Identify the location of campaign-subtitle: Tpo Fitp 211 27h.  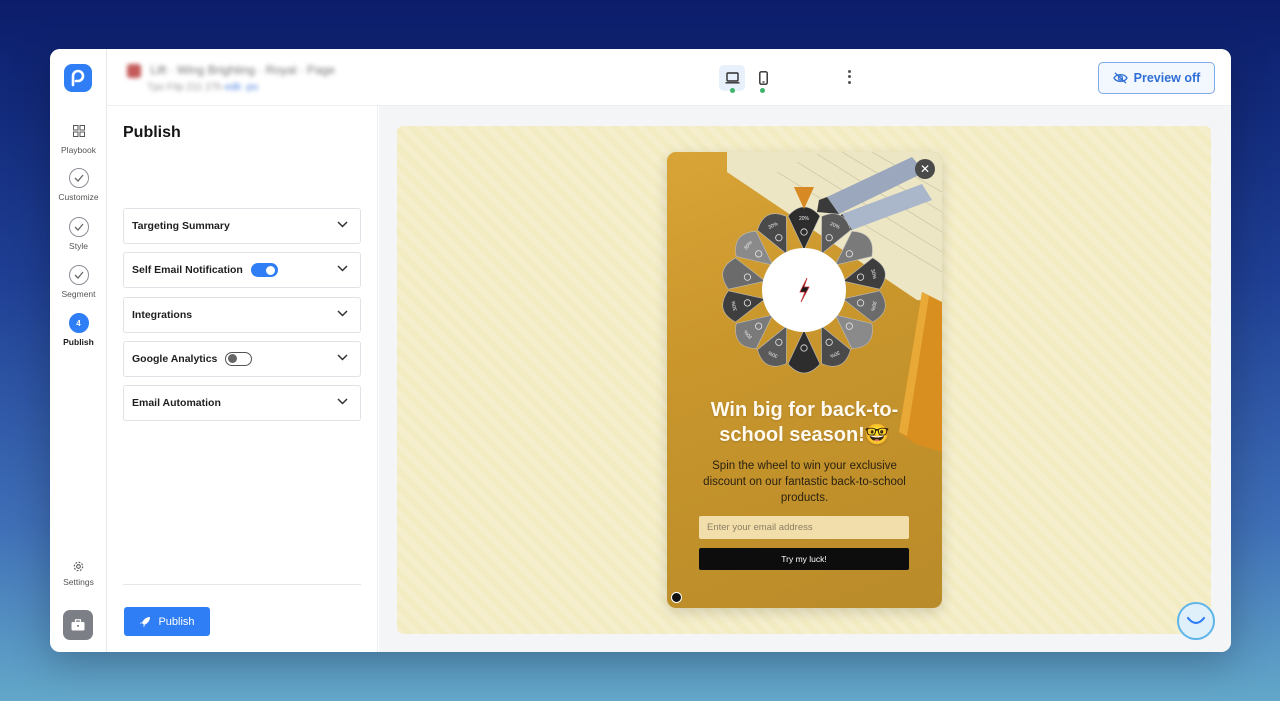
(184, 87).